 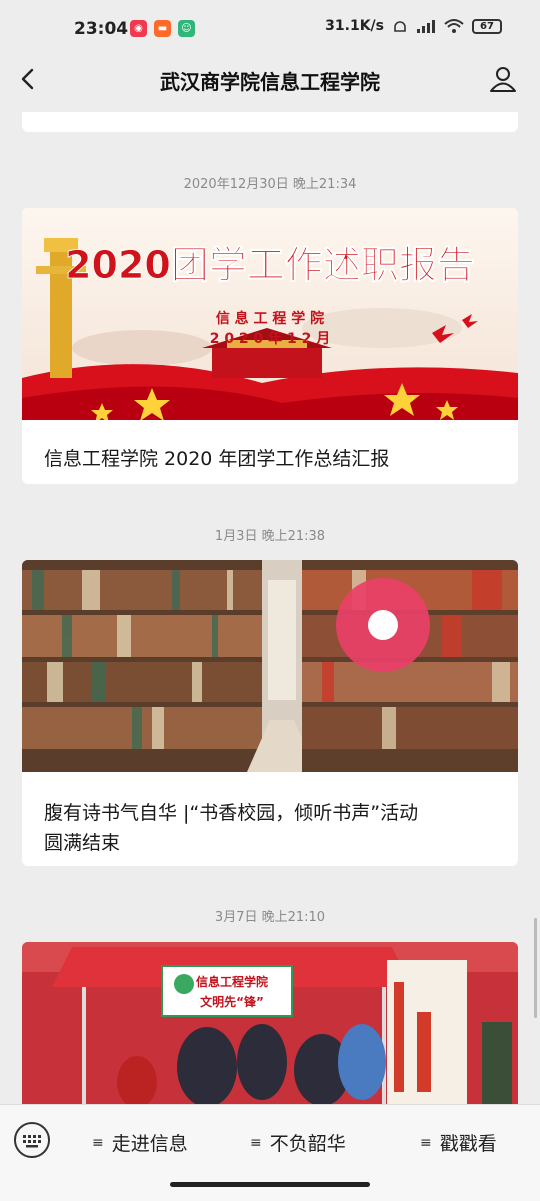 I want to click on status-time: 23:04, so click(x=101, y=29).